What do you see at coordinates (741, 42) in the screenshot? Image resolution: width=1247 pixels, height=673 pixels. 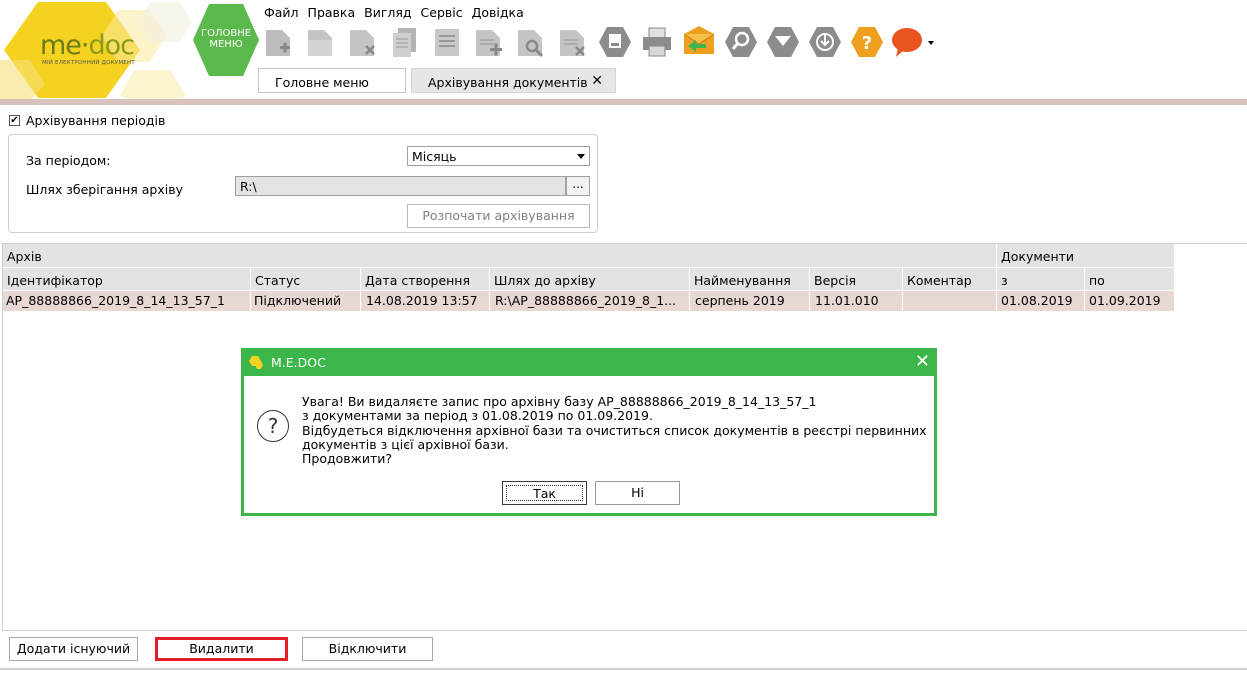 I see `find-icon` at bounding box center [741, 42].